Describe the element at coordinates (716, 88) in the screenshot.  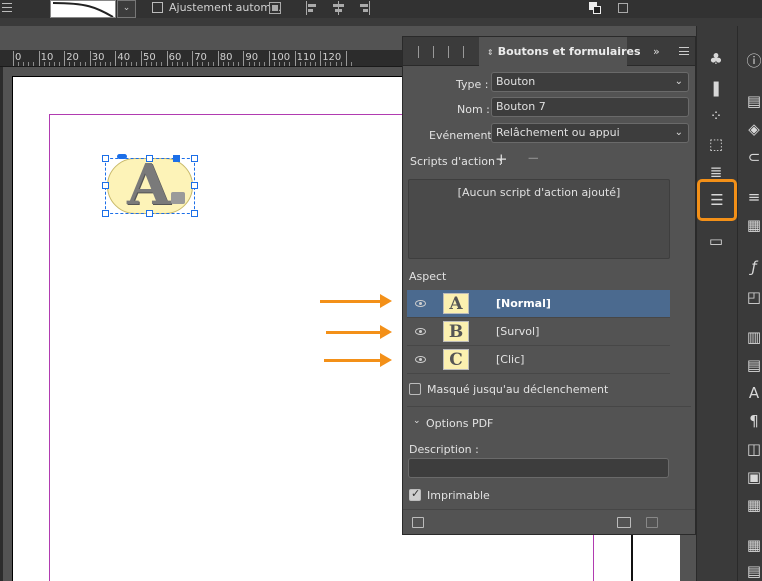
I see `bookmark-icon: ❚` at that location.